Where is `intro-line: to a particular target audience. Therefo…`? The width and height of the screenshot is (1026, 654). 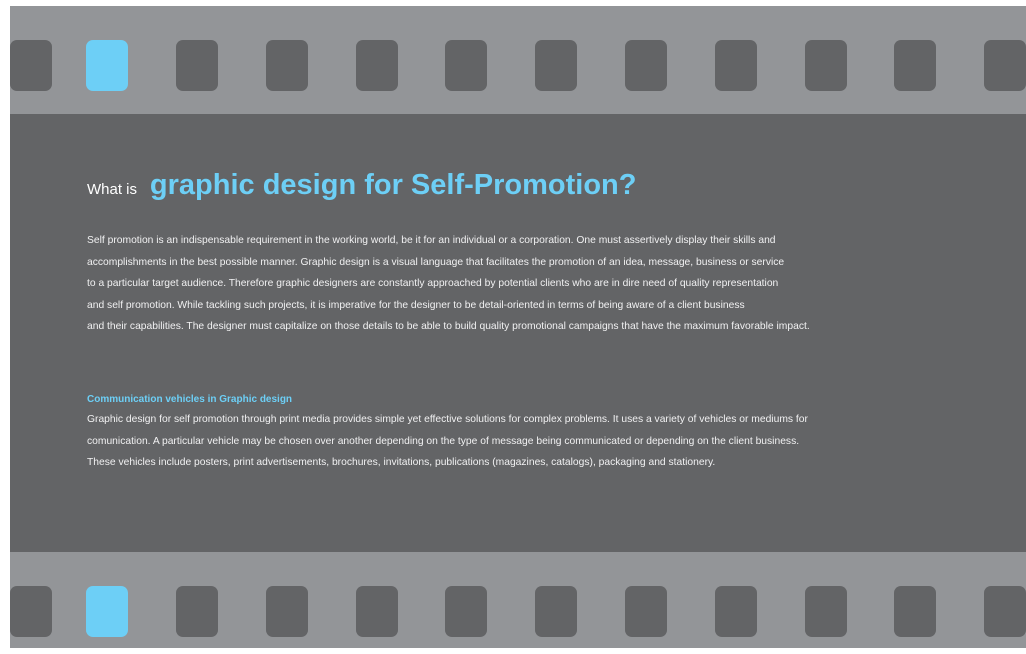
intro-line: to a particular target audience. Therefo… is located at coordinates (433, 284).